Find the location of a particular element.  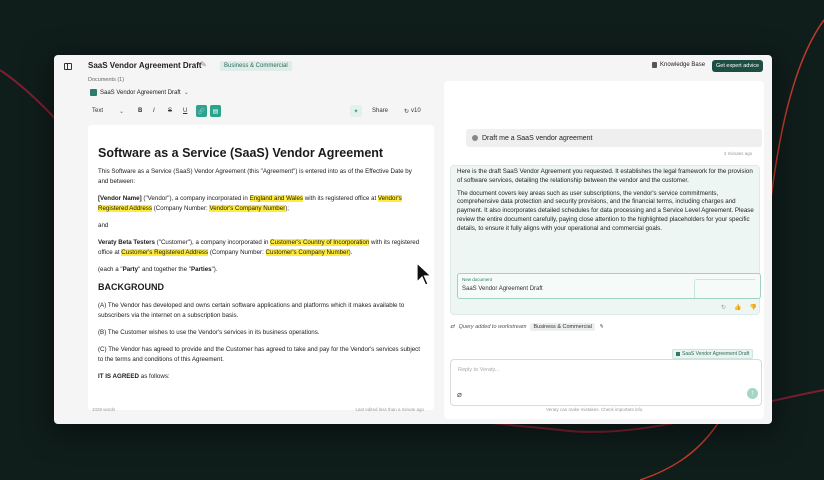

bold-button: B is located at coordinates (140, 111).